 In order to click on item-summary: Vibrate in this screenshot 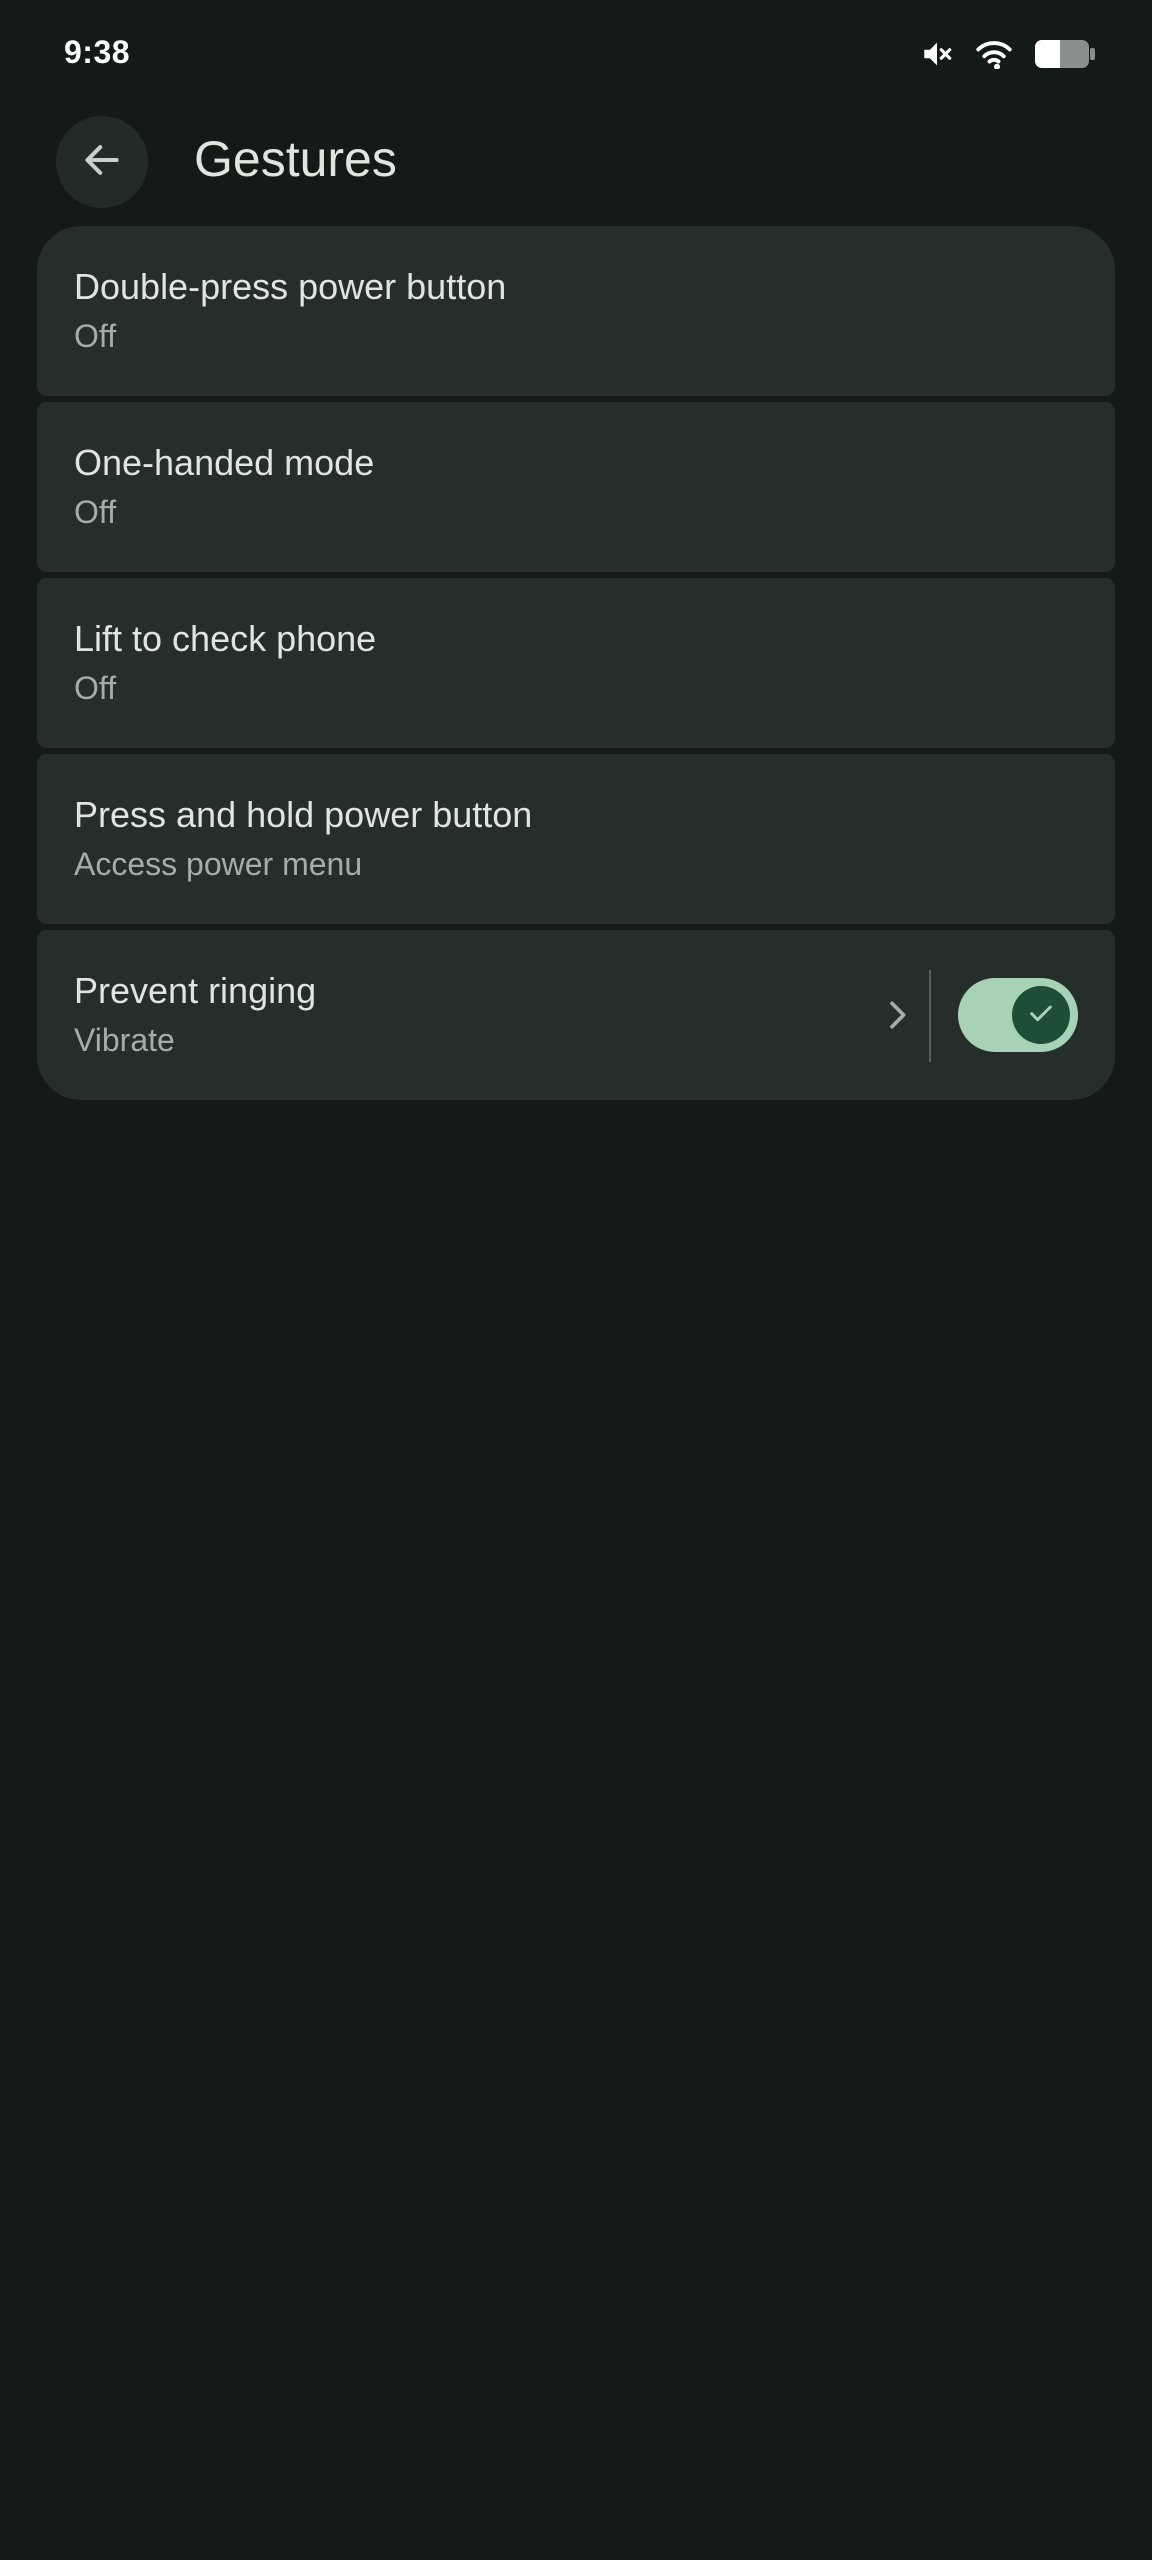, I will do `click(124, 1040)`.